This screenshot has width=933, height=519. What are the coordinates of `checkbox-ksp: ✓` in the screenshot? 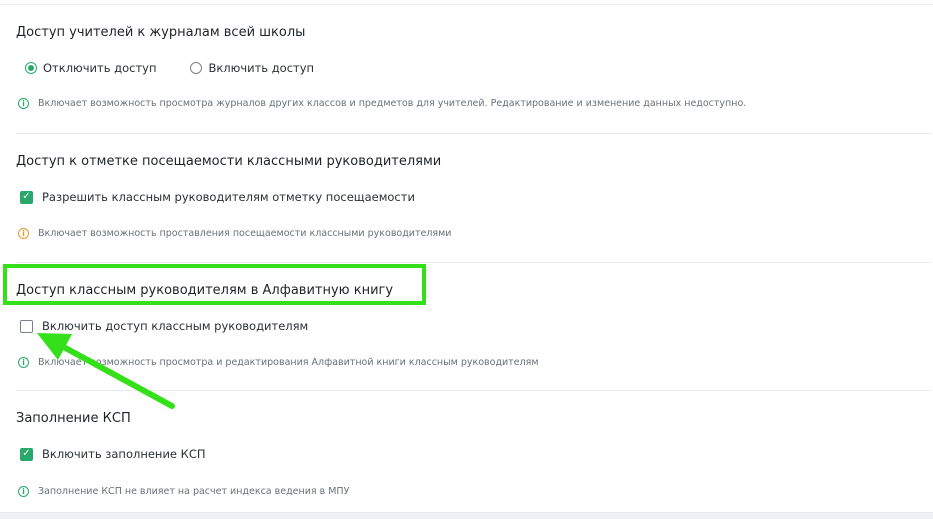 It's located at (26, 454).